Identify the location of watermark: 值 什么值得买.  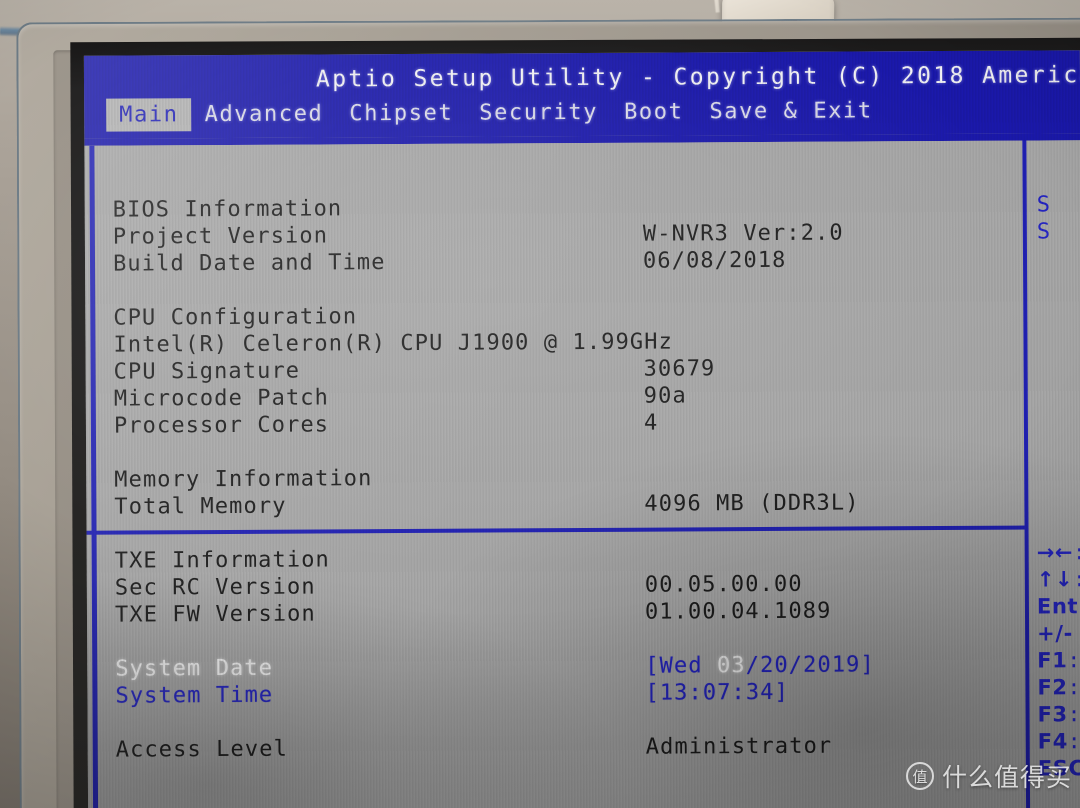
(988, 776).